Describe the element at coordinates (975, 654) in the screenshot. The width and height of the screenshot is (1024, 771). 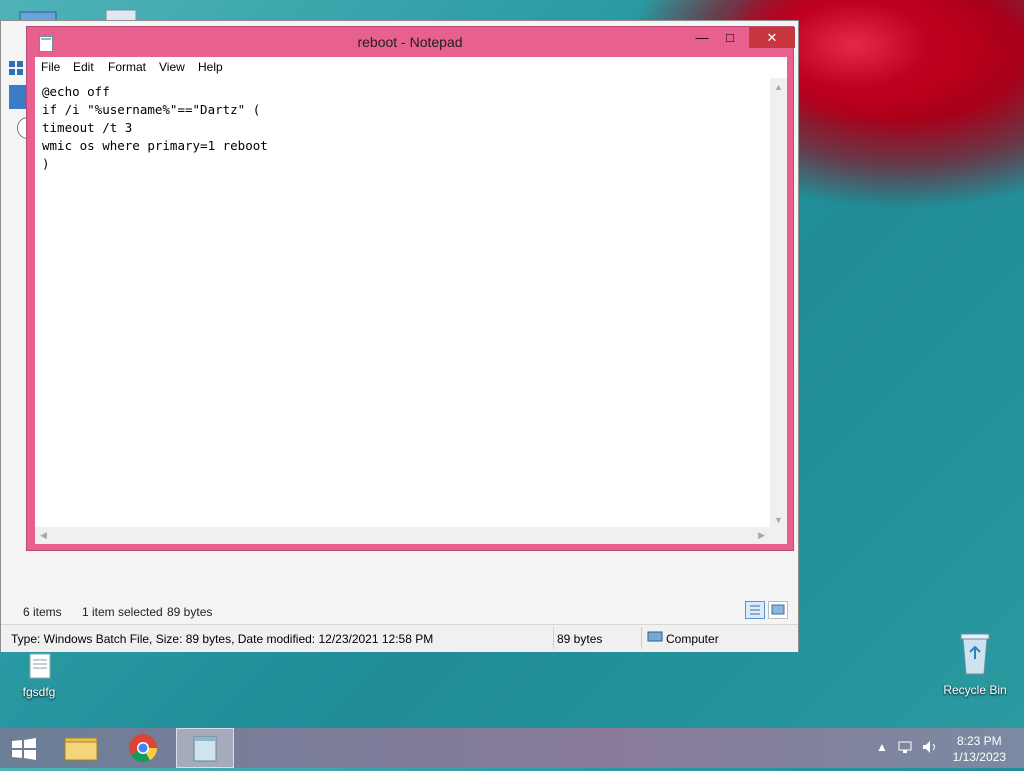
I see `recycle-bin-icon` at that location.